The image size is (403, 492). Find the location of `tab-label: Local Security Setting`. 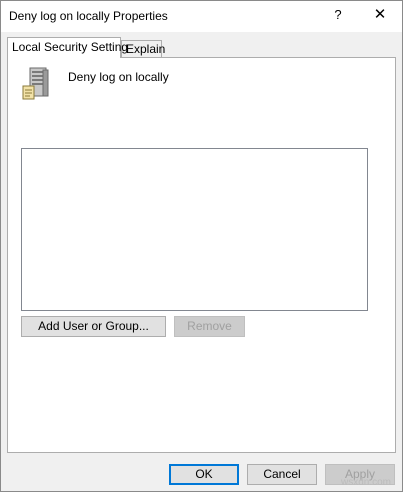

tab-label: Local Security Setting is located at coordinates (70, 47).